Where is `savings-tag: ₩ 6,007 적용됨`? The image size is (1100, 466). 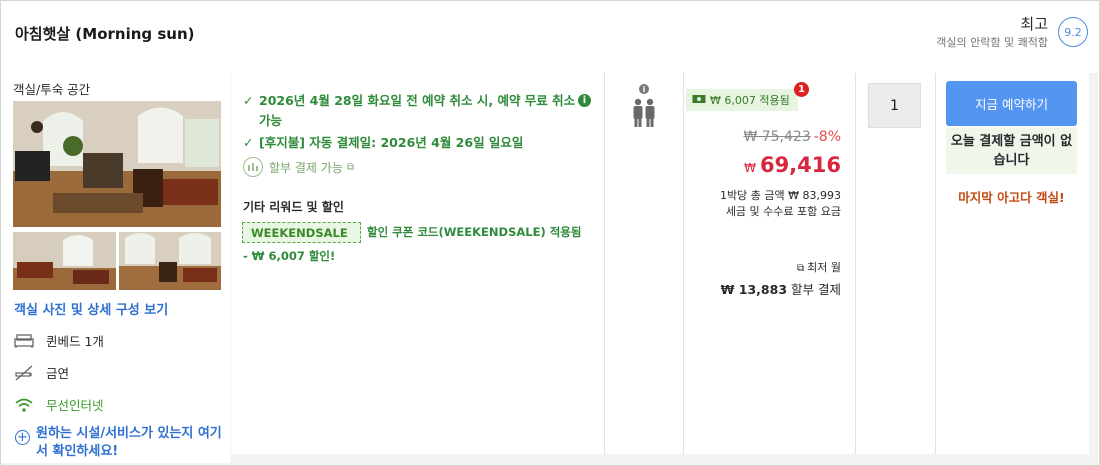 savings-tag: ₩ 6,007 적용됨 is located at coordinates (742, 100).